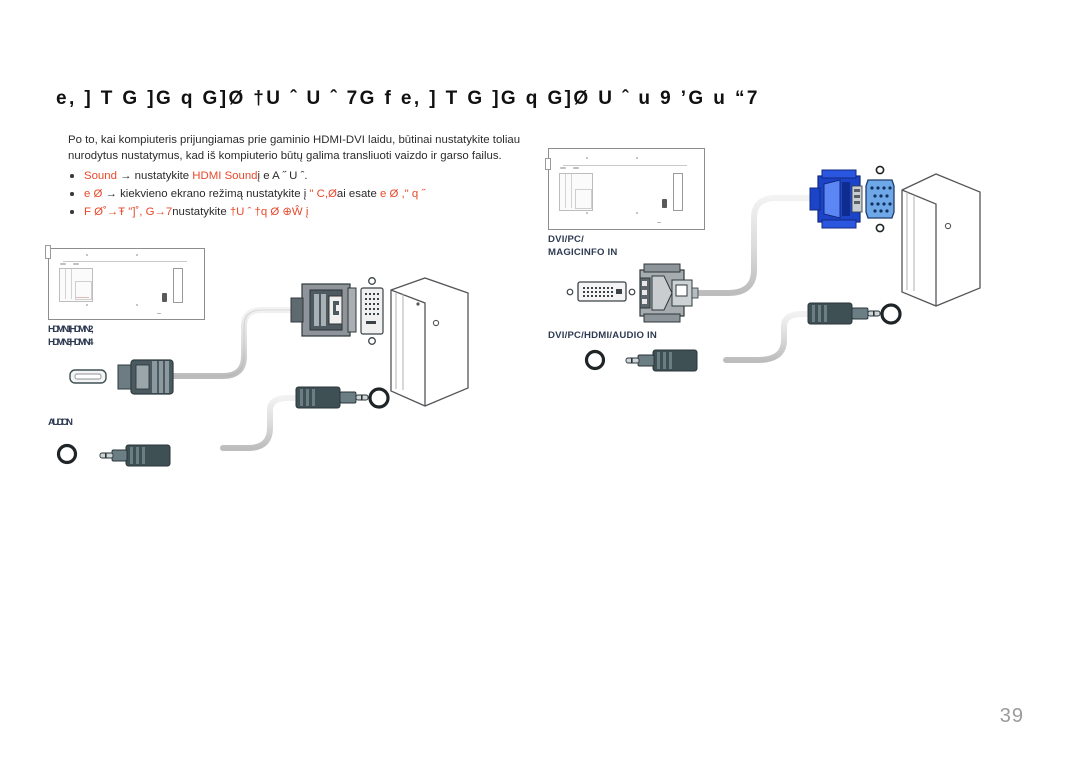  What do you see at coordinates (269, 364) in the screenshot?
I see `hdmi-dvi-cable-illustration` at bounding box center [269, 364].